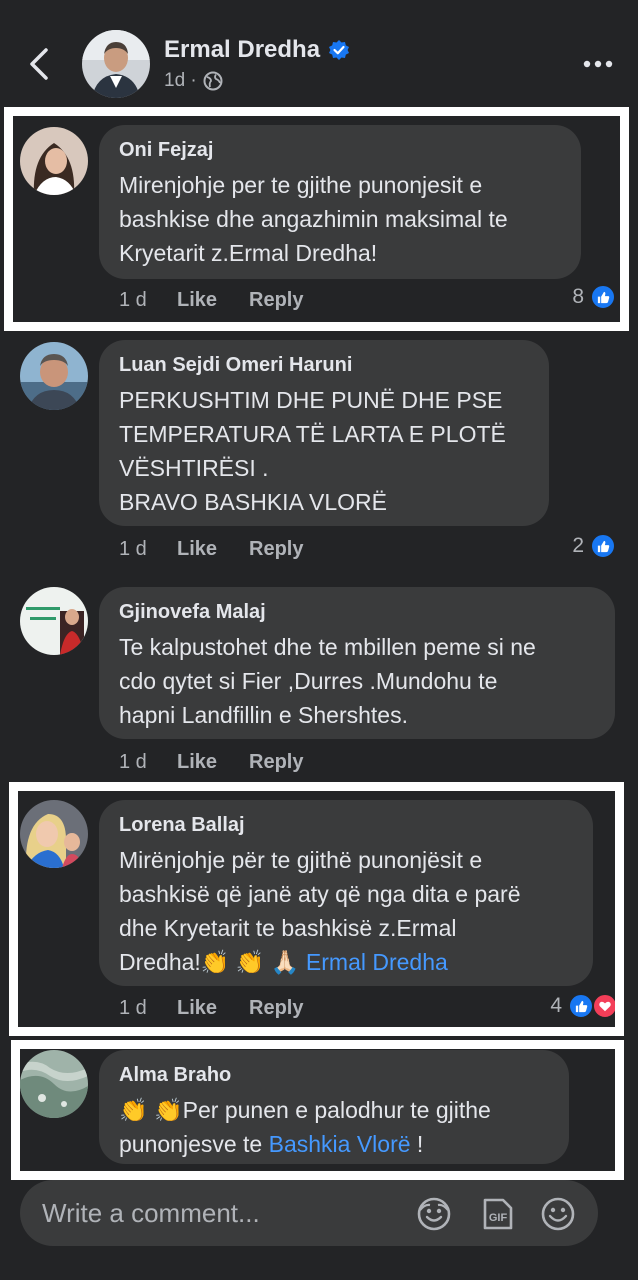 The height and width of the screenshot is (1280, 638). I want to click on back-button, so click(41, 64).